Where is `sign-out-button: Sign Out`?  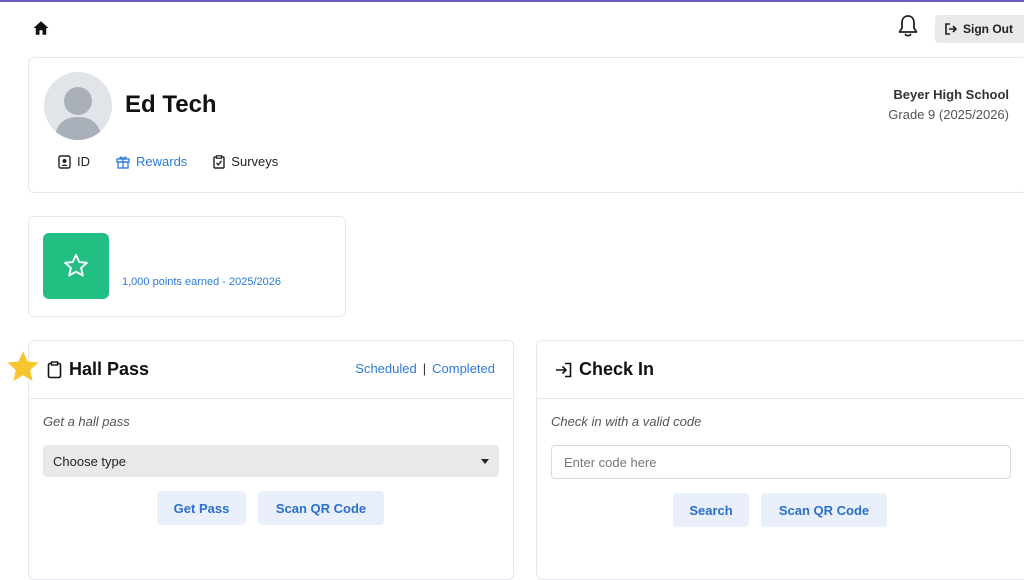
sign-out-button: Sign Out is located at coordinates (979, 29).